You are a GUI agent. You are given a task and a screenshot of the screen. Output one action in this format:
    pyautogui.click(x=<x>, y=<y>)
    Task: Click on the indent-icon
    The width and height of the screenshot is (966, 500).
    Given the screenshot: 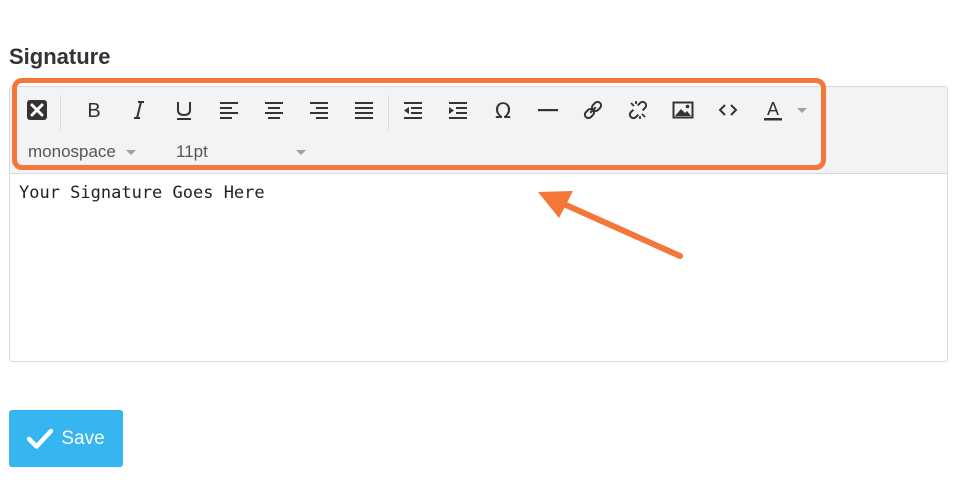 What is the action you would take?
    pyautogui.click(x=458, y=110)
    